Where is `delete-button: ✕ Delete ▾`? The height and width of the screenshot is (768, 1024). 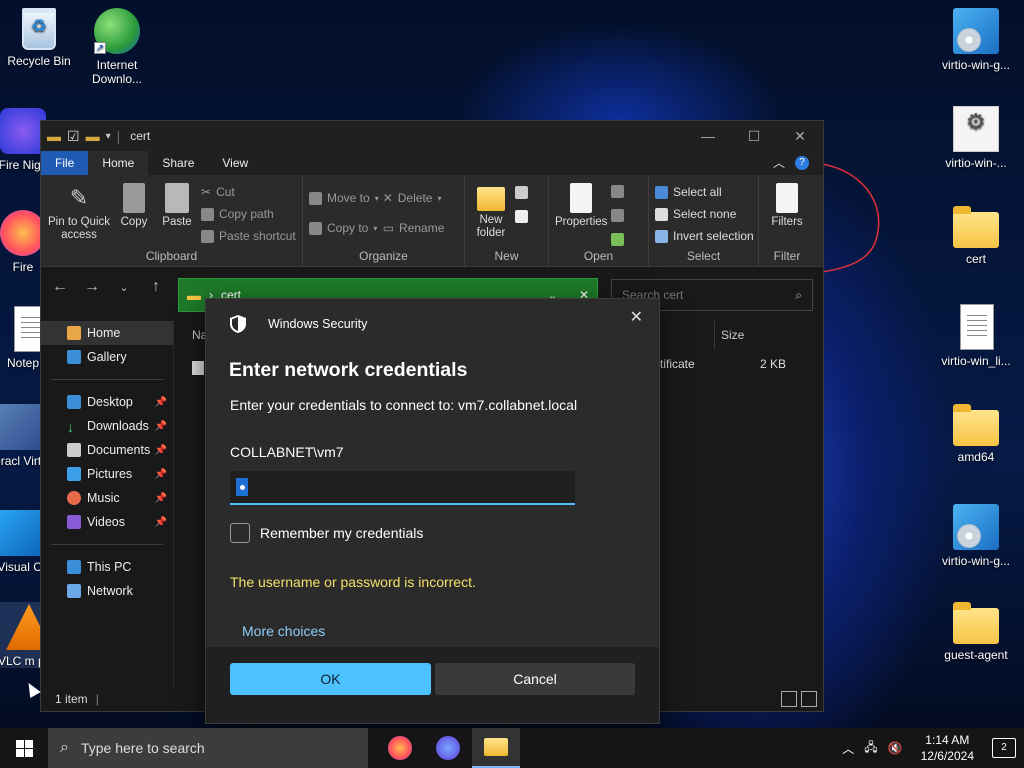 delete-button: ✕ Delete ▾ is located at coordinates (414, 198).